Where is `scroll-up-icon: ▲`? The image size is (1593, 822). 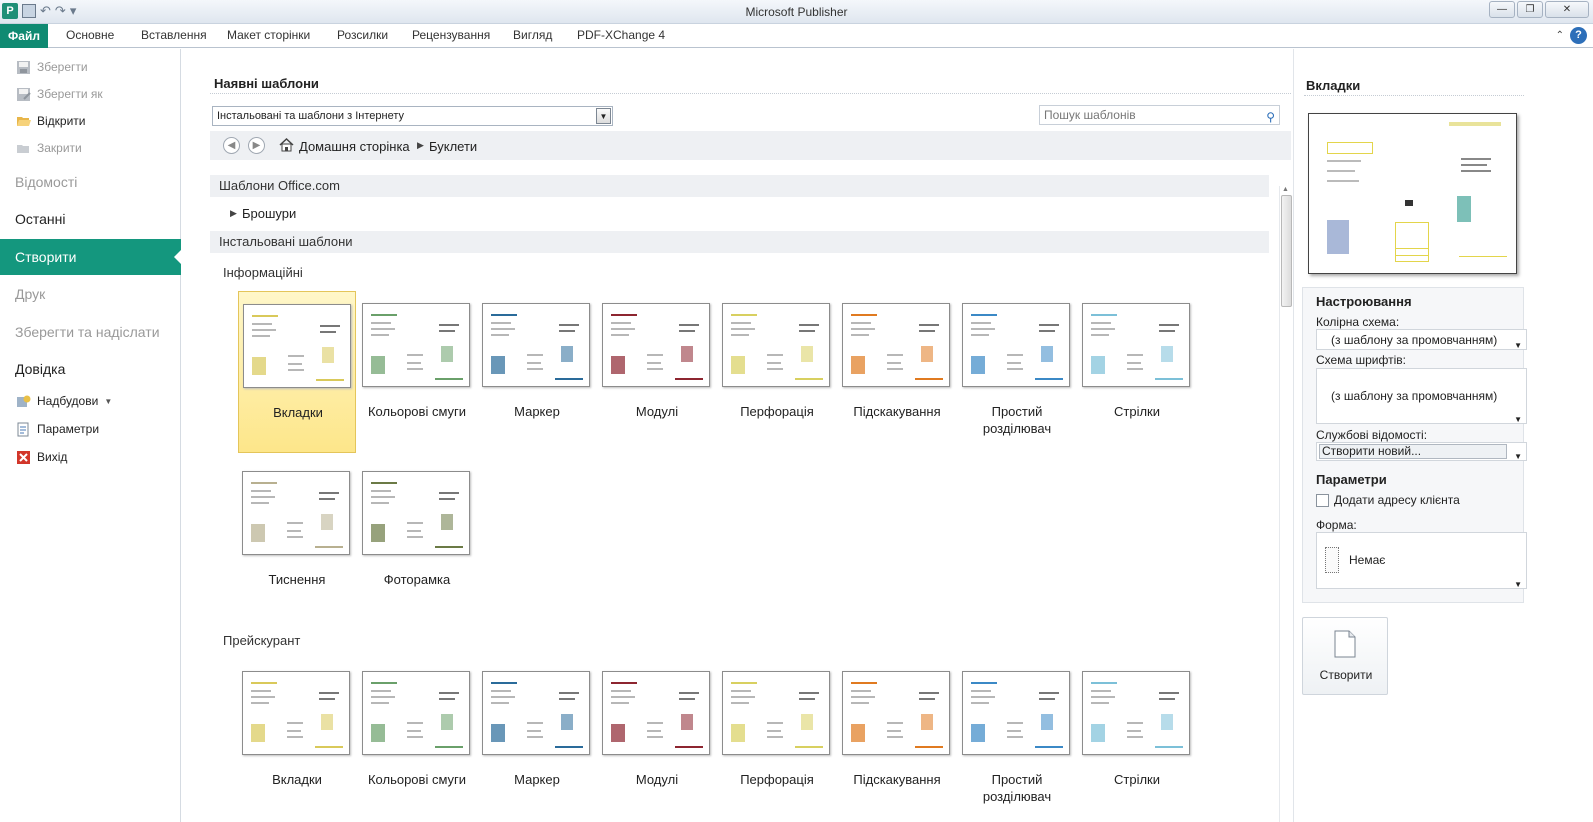 scroll-up-icon: ▲ is located at coordinates (1285, 189).